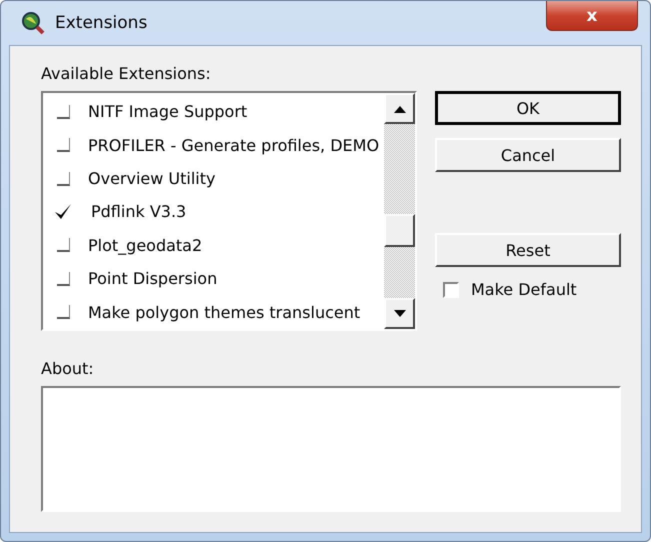  What do you see at coordinates (68, 368) in the screenshot?
I see `about-label: About:` at bounding box center [68, 368].